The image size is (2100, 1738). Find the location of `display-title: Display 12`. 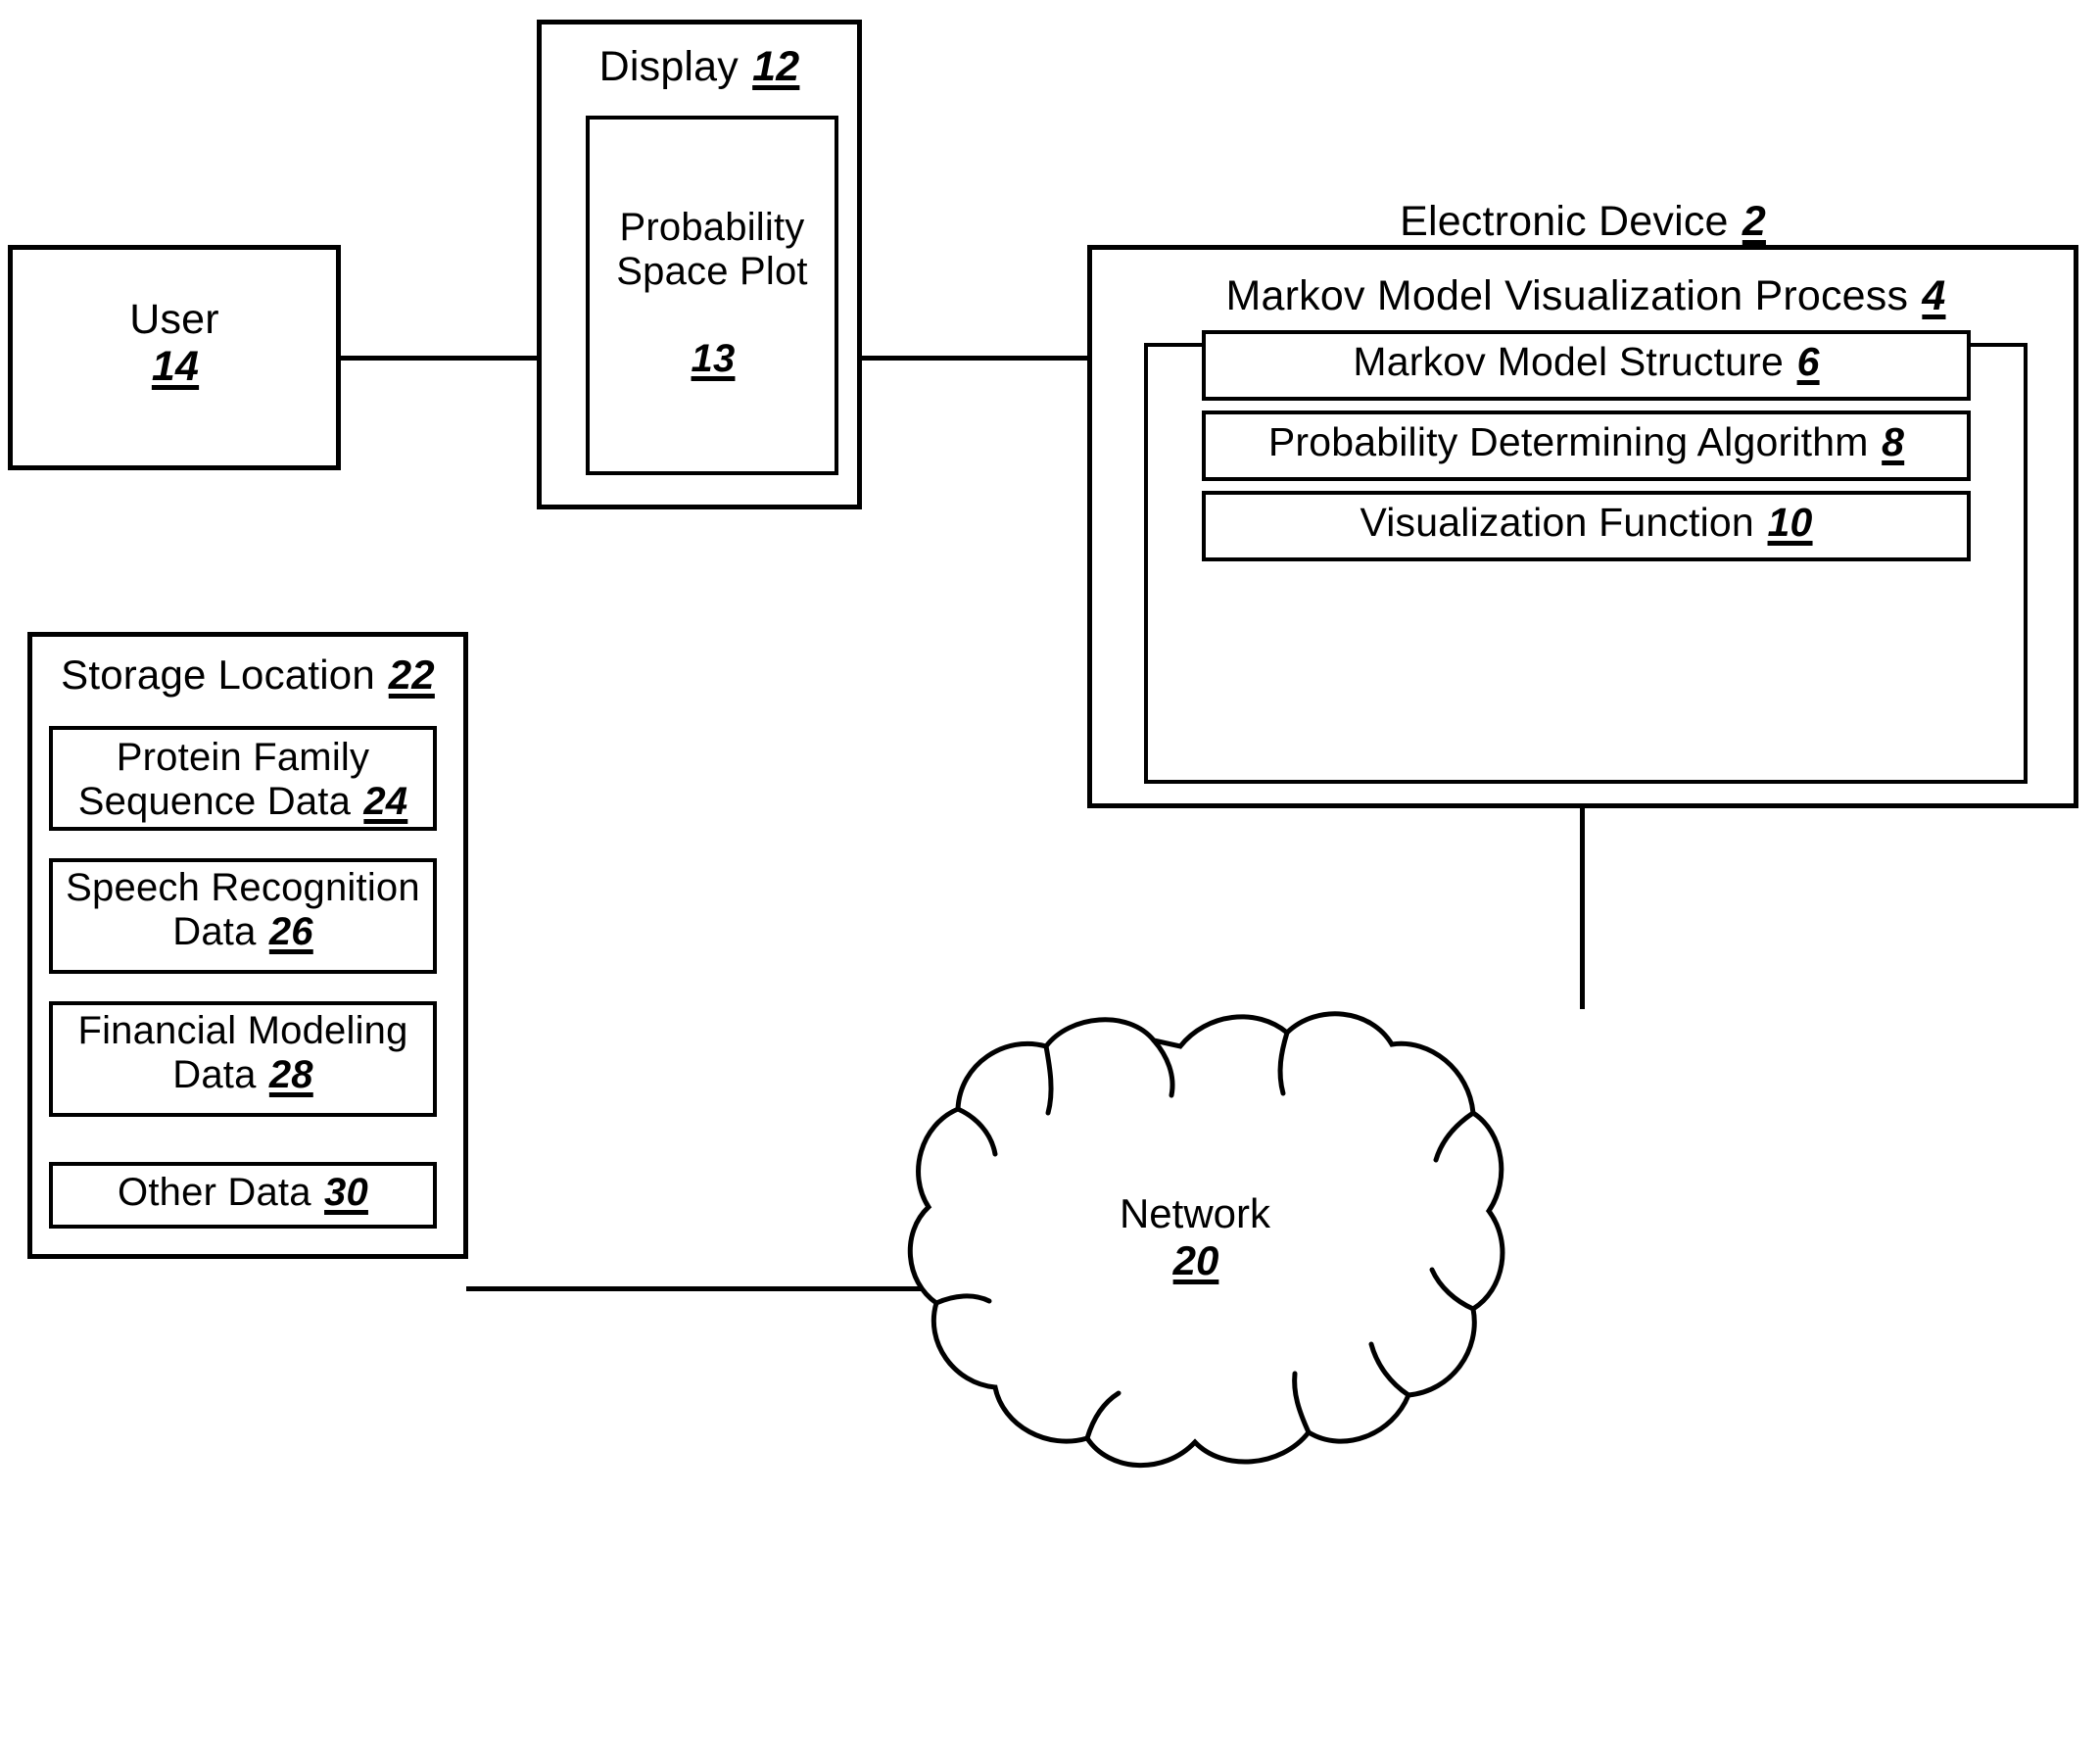

display-title: Display 12 is located at coordinates (699, 66).